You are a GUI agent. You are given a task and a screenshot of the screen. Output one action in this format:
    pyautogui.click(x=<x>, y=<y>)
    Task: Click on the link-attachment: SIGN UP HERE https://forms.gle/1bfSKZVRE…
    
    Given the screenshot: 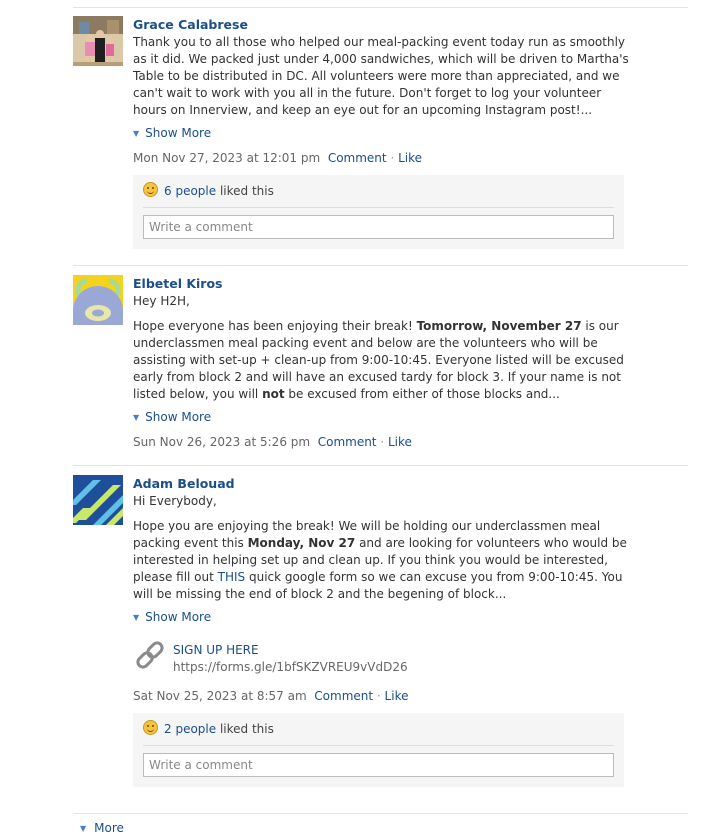 What is the action you would take?
    pyautogui.click(x=383, y=660)
    